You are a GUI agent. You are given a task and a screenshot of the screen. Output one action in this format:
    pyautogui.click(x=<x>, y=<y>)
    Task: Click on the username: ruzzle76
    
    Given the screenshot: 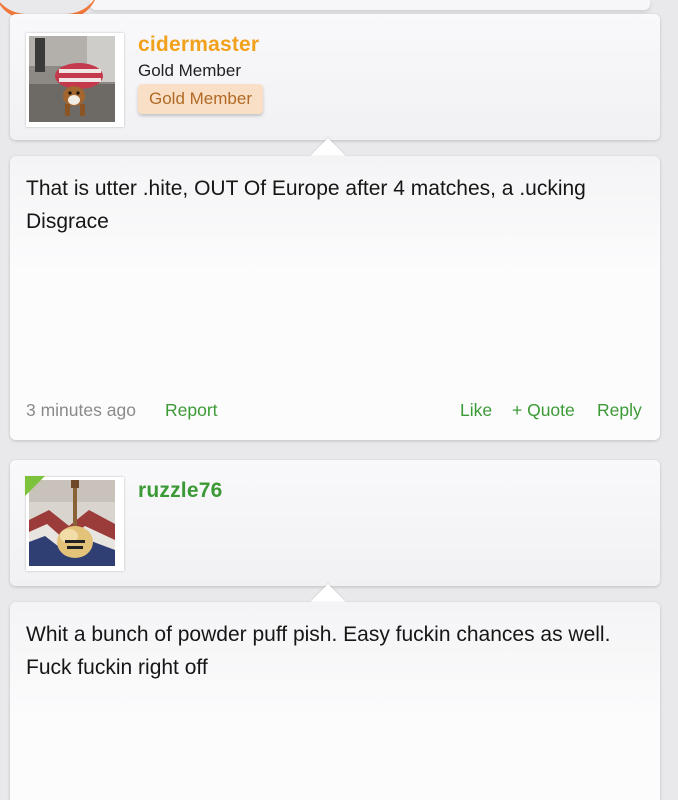 What is the action you would take?
    pyautogui.click(x=180, y=491)
    